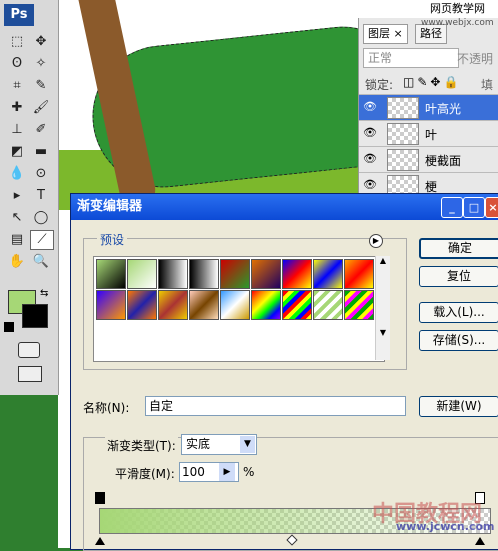 The height and width of the screenshot is (551, 498). Describe the element at coordinates (29, 350) in the screenshot. I see `quick-mask-icon` at that location.